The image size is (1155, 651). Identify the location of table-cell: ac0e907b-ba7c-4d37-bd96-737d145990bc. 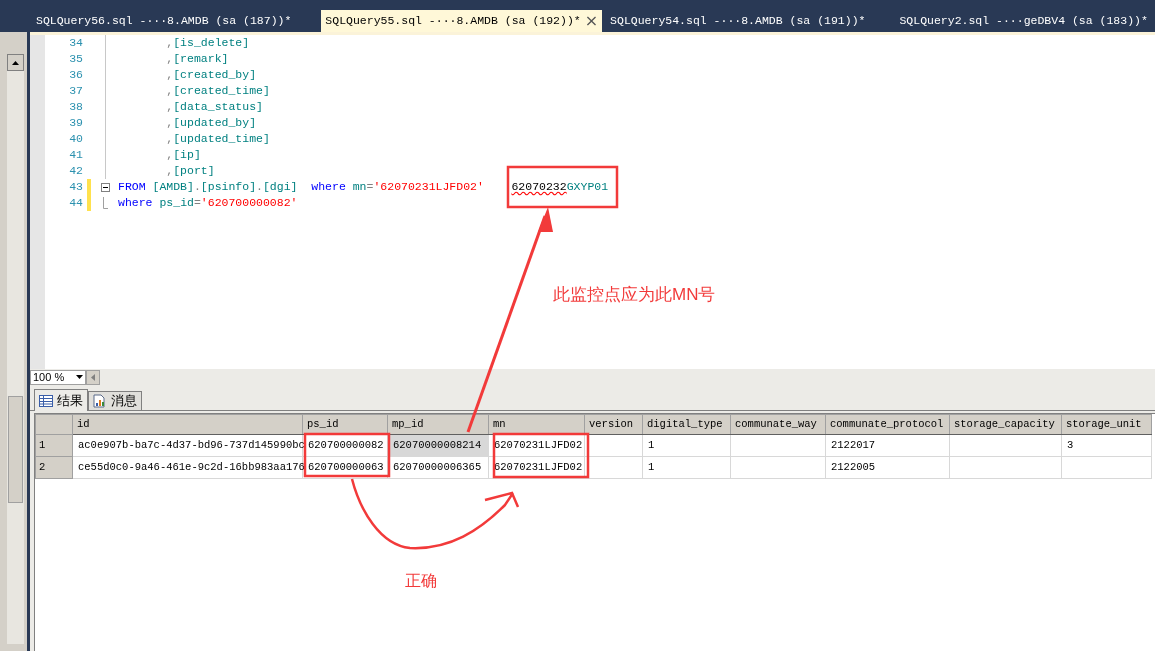
(187, 445).